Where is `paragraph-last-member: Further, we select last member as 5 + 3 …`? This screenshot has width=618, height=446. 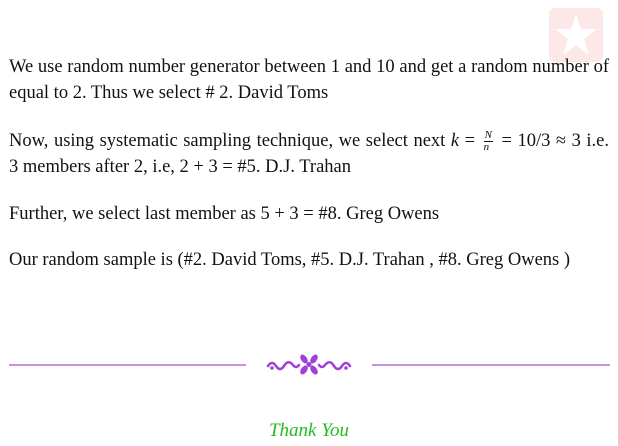 paragraph-last-member: Further, we select last member as 5 + 3 … is located at coordinates (224, 214).